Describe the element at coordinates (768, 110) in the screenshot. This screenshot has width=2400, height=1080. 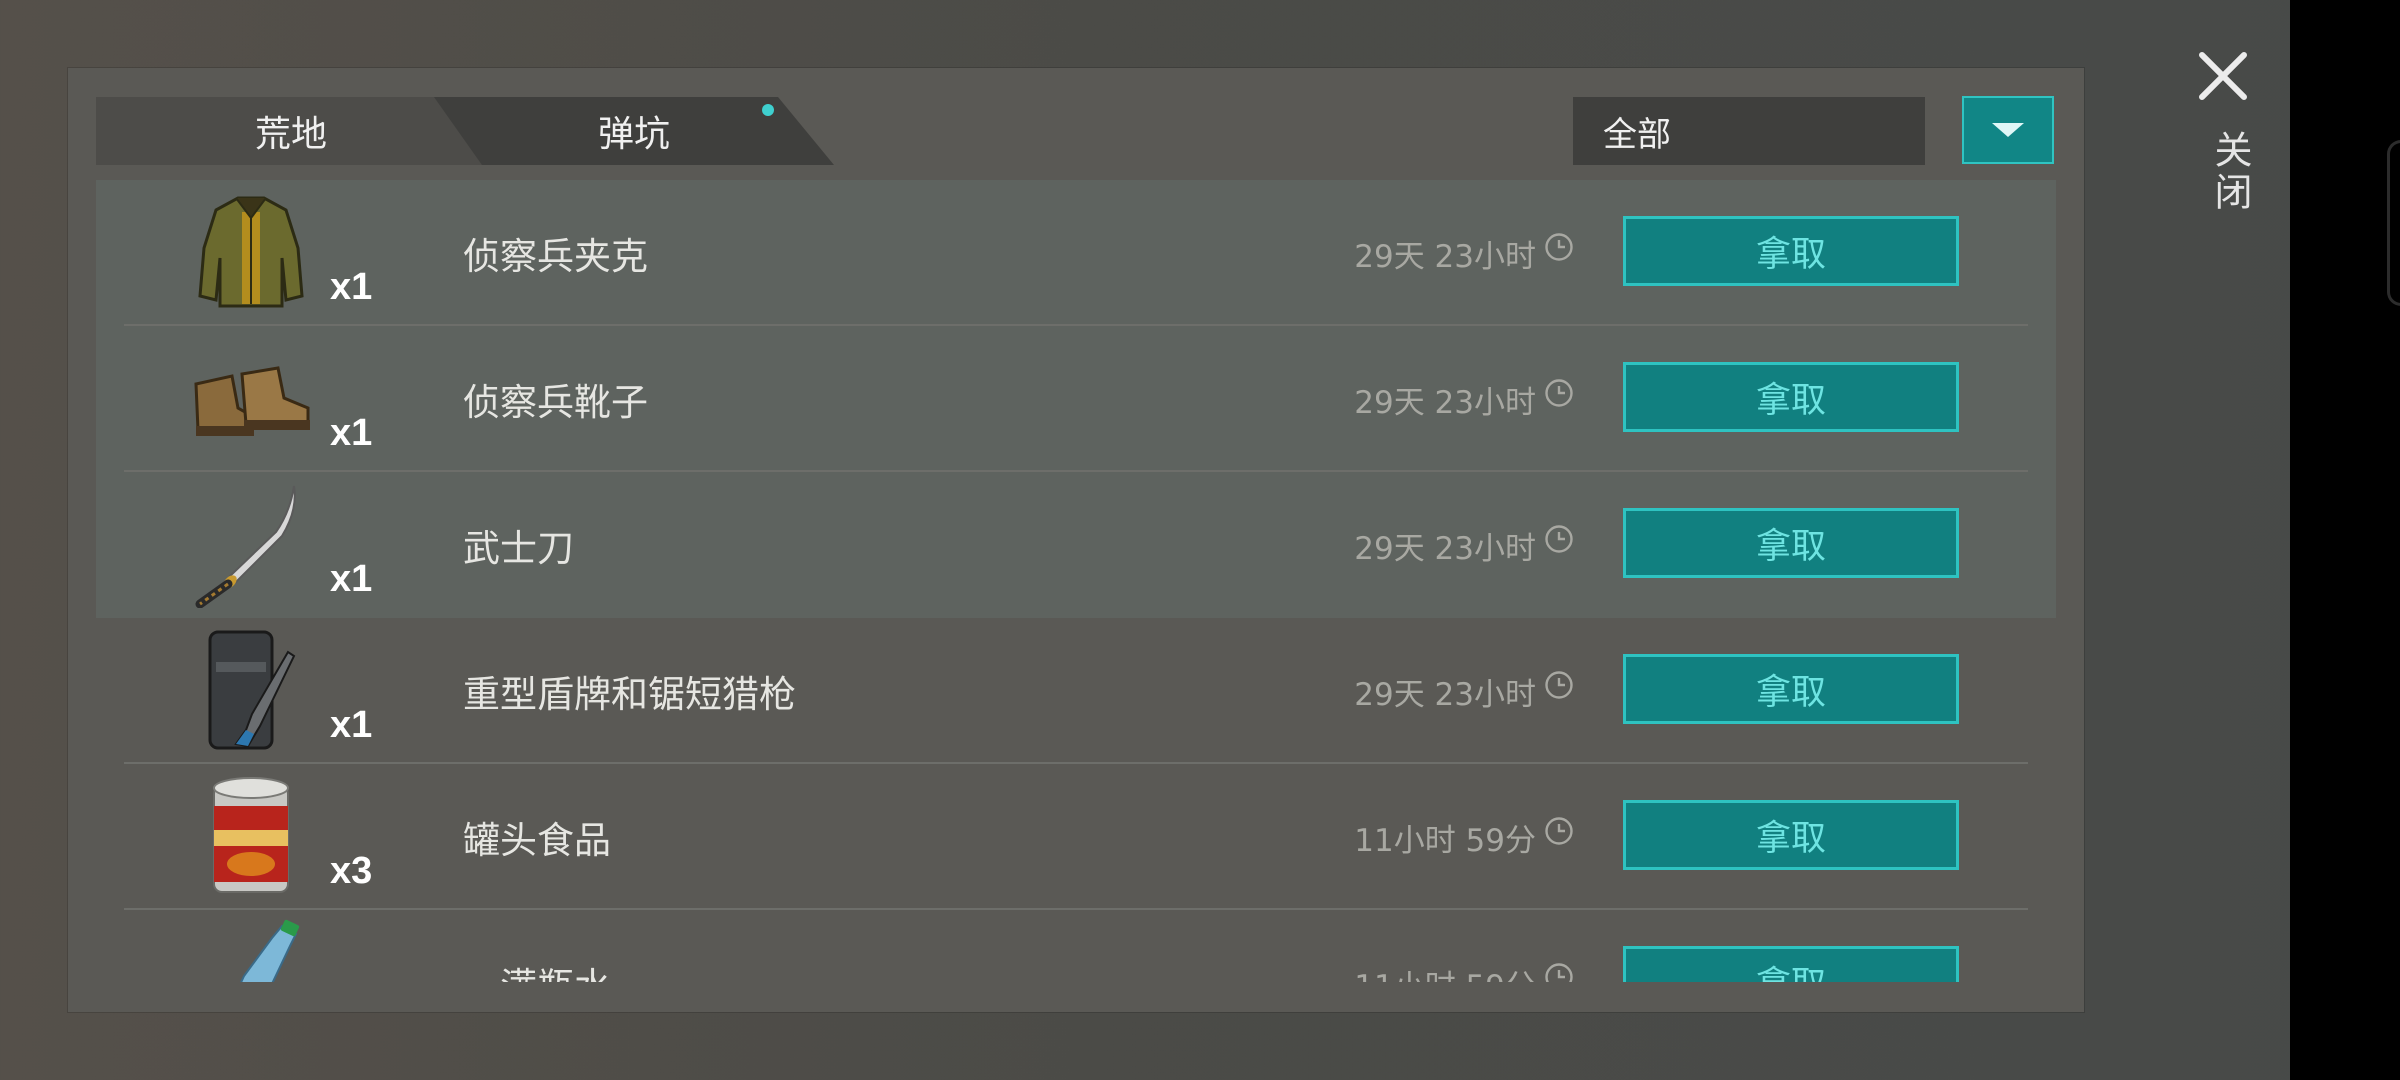
I see `notification-dot` at that location.